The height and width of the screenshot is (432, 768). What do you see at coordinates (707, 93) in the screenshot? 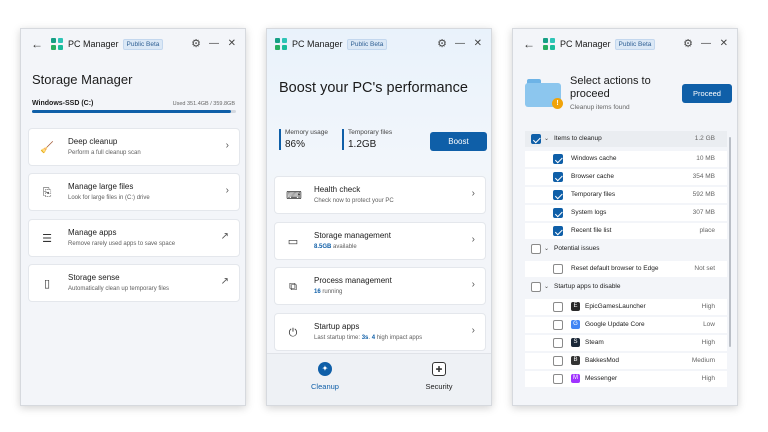
I see `proceed-button: Proceed` at bounding box center [707, 93].